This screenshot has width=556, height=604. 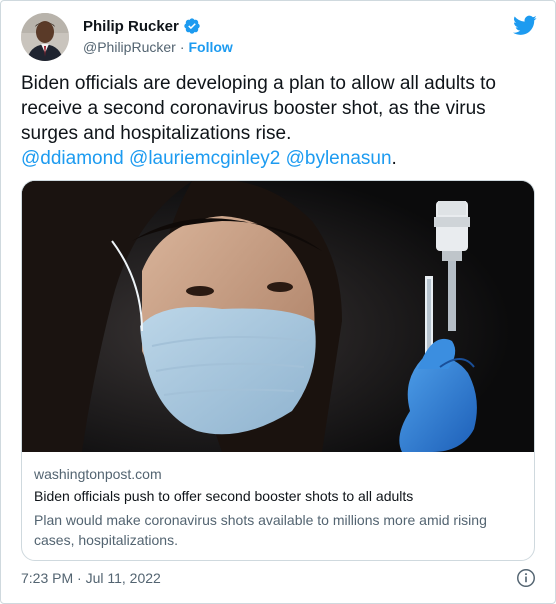 What do you see at coordinates (526, 578) in the screenshot?
I see `info-icon` at bounding box center [526, 578].